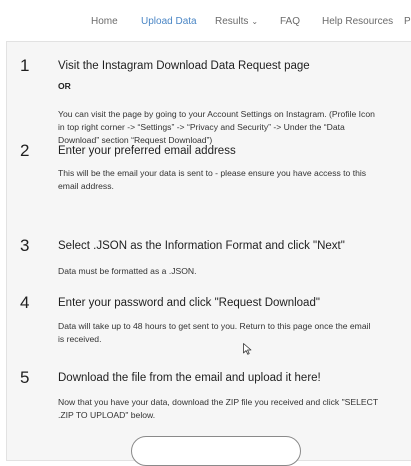 Image resolution: width=411 pixels, height=466 pixels. What do you see at coordinates (357, 22) in the screenshot?
I see `nav-help-resources: Help Resources` at bounding box center [357, 22].